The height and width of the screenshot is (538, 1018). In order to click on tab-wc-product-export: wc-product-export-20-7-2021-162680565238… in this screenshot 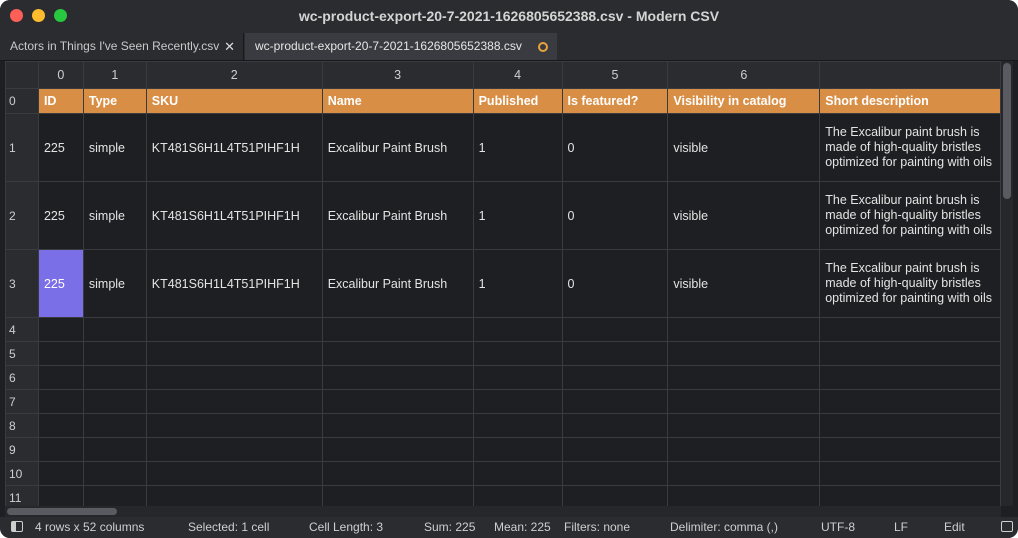, I will do `click(401, 46)`.